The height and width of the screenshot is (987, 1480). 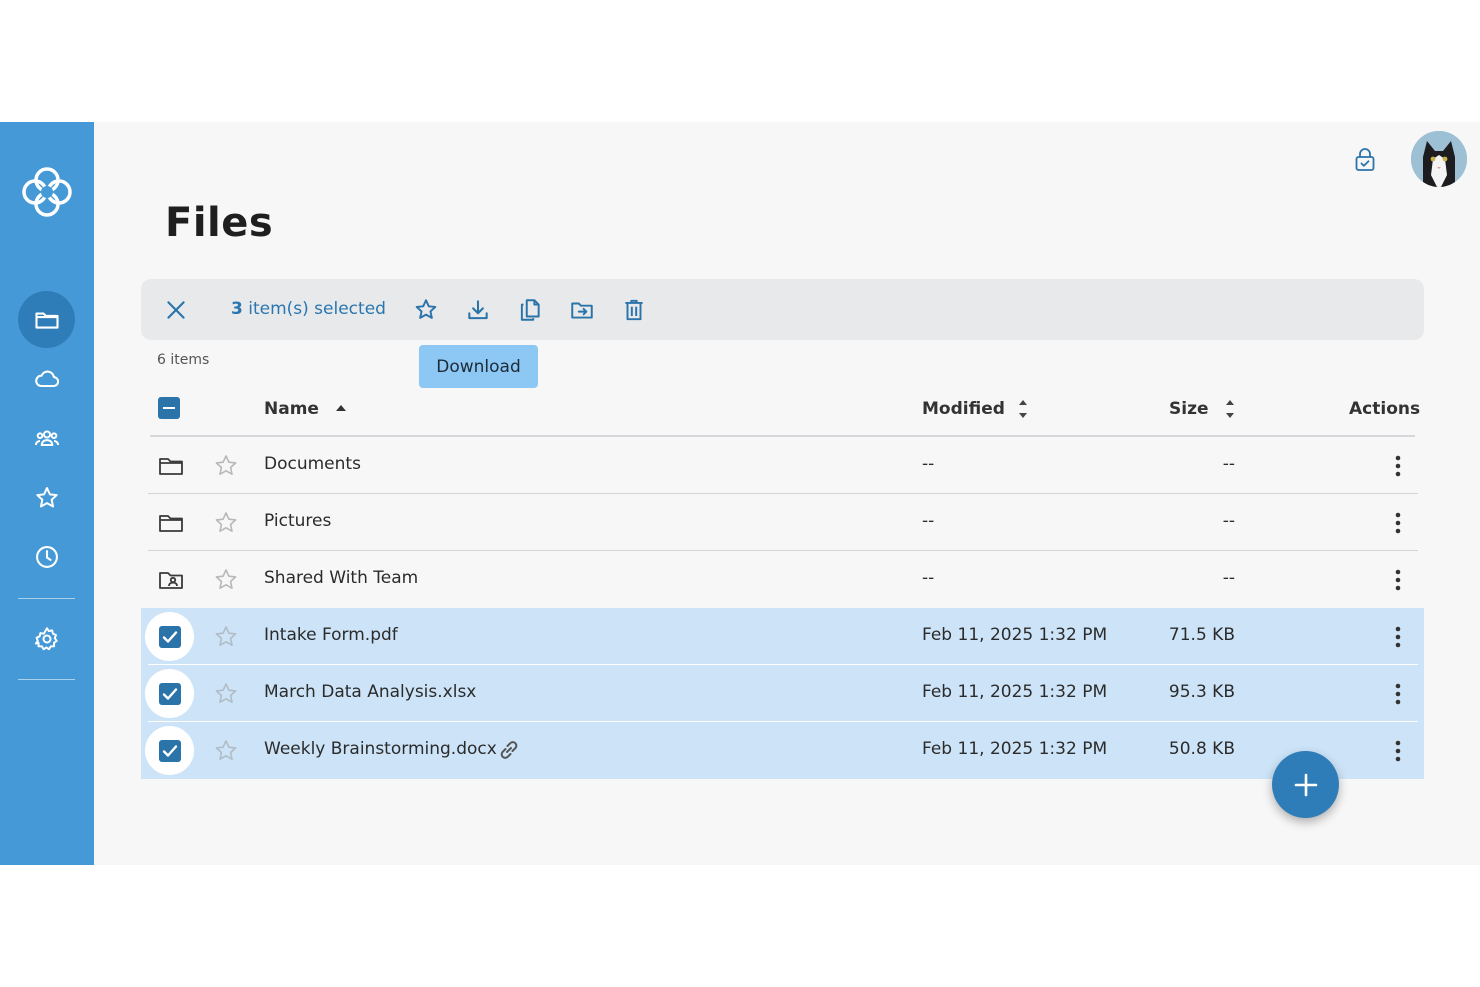 I want to click on indeterminate-icon, so click(x=169, y=408).